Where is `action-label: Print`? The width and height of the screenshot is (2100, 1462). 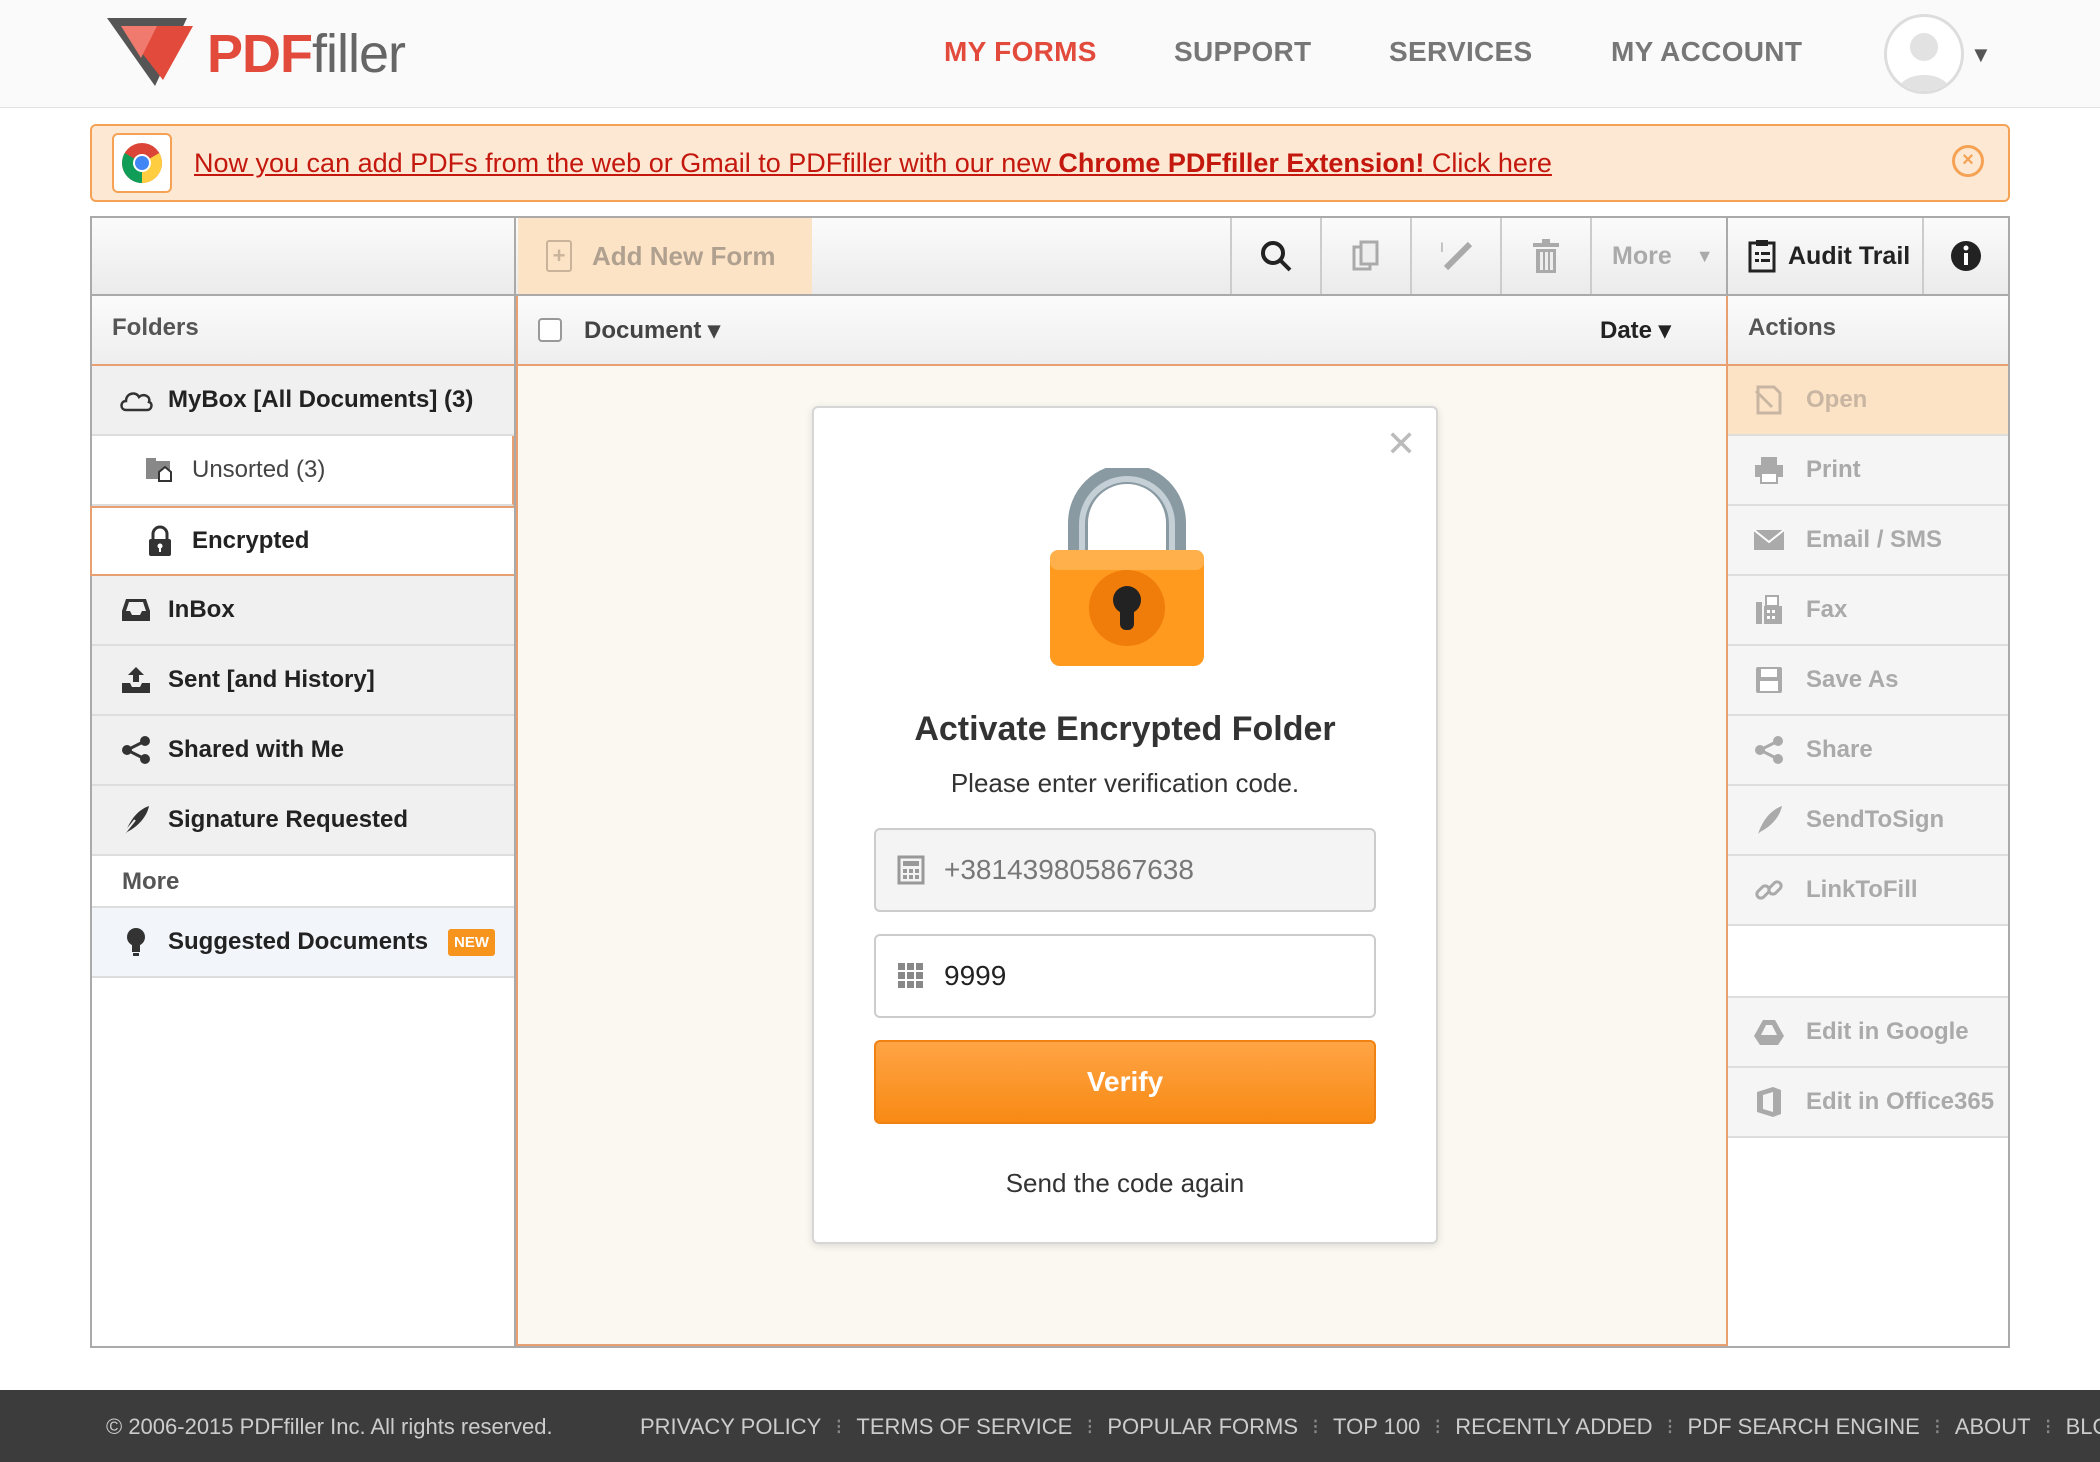
action-label: Print is located at coordinates (1833, 469).